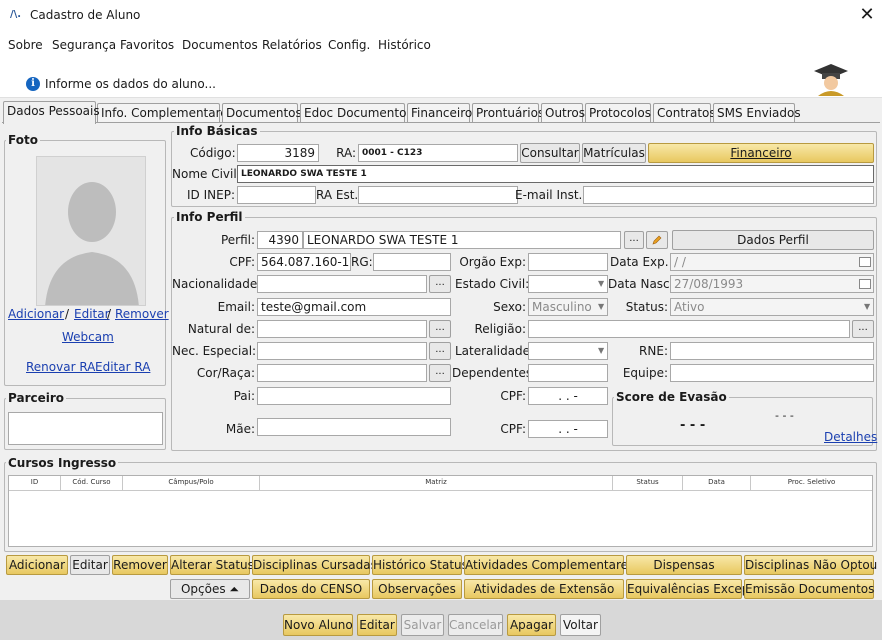 The height and width of the screenshot is (640, 882). I want to click on data-nasc-field: 27/08/1993, so click(772, 284).